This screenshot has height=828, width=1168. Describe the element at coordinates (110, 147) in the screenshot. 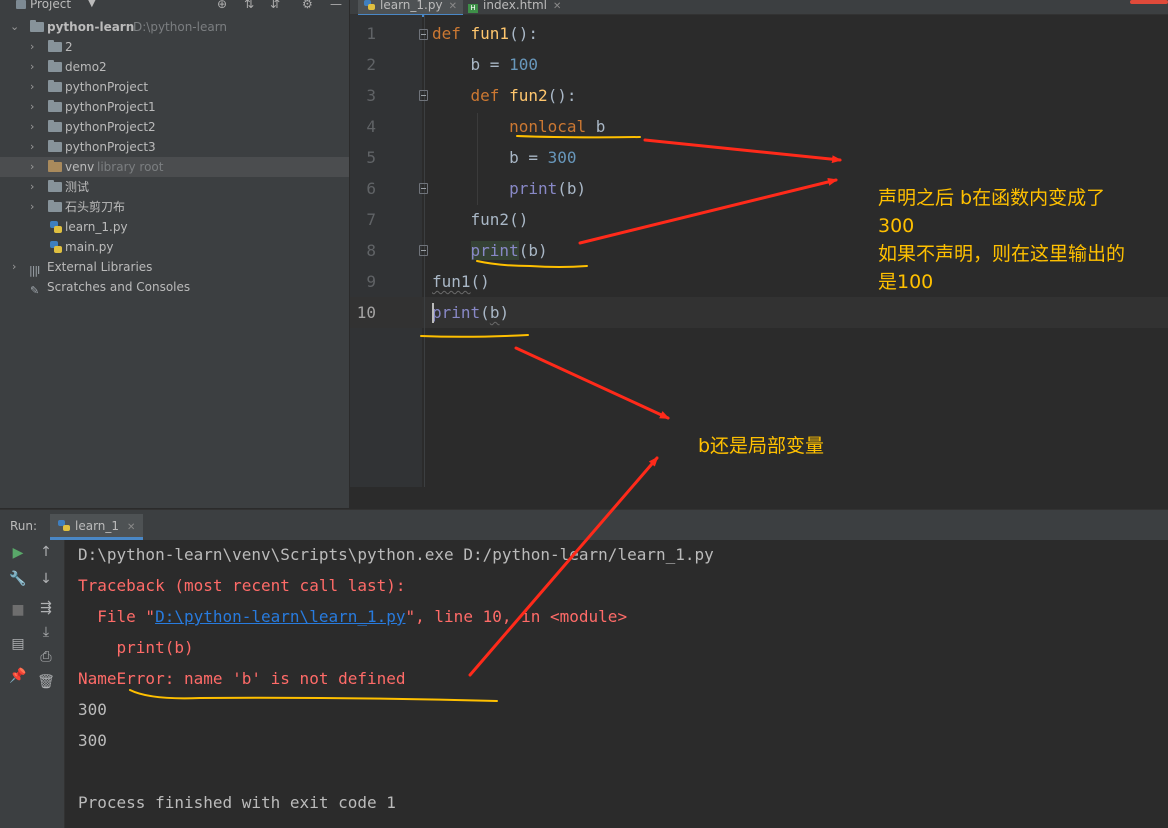

I see `tree-item-label: pythonProject3` at that location.